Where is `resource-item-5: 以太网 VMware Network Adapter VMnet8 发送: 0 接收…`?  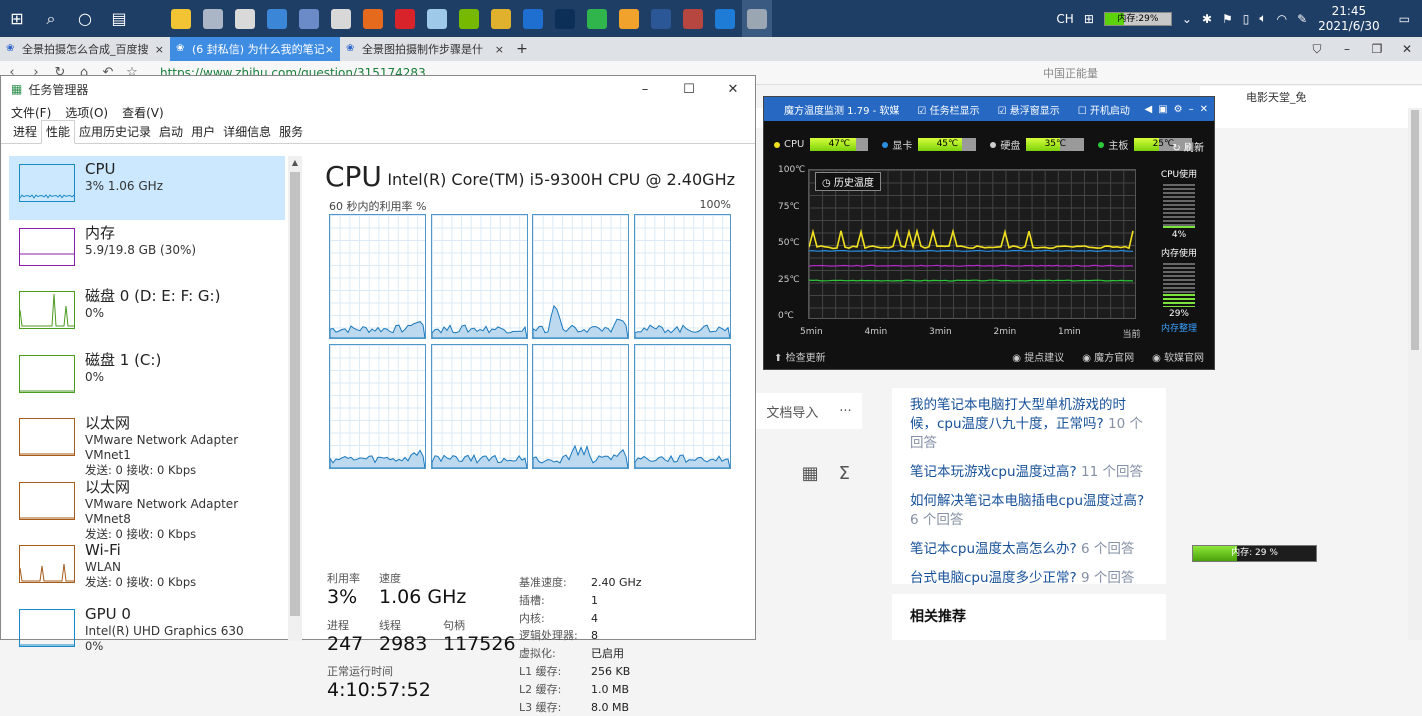 resource-item-5: 以太网 VMware Network Adapter VMnet8 发送: 0 接收… is located at coordinates (147, 507).